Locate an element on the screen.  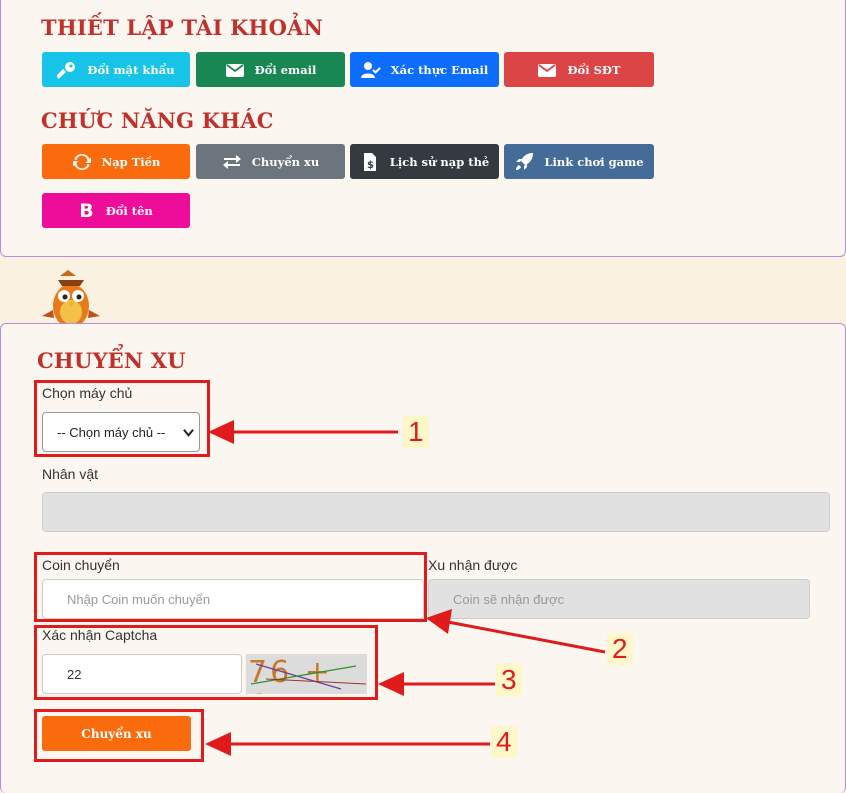
annotation-number-3: 3 is located at coordinates (509, 680).